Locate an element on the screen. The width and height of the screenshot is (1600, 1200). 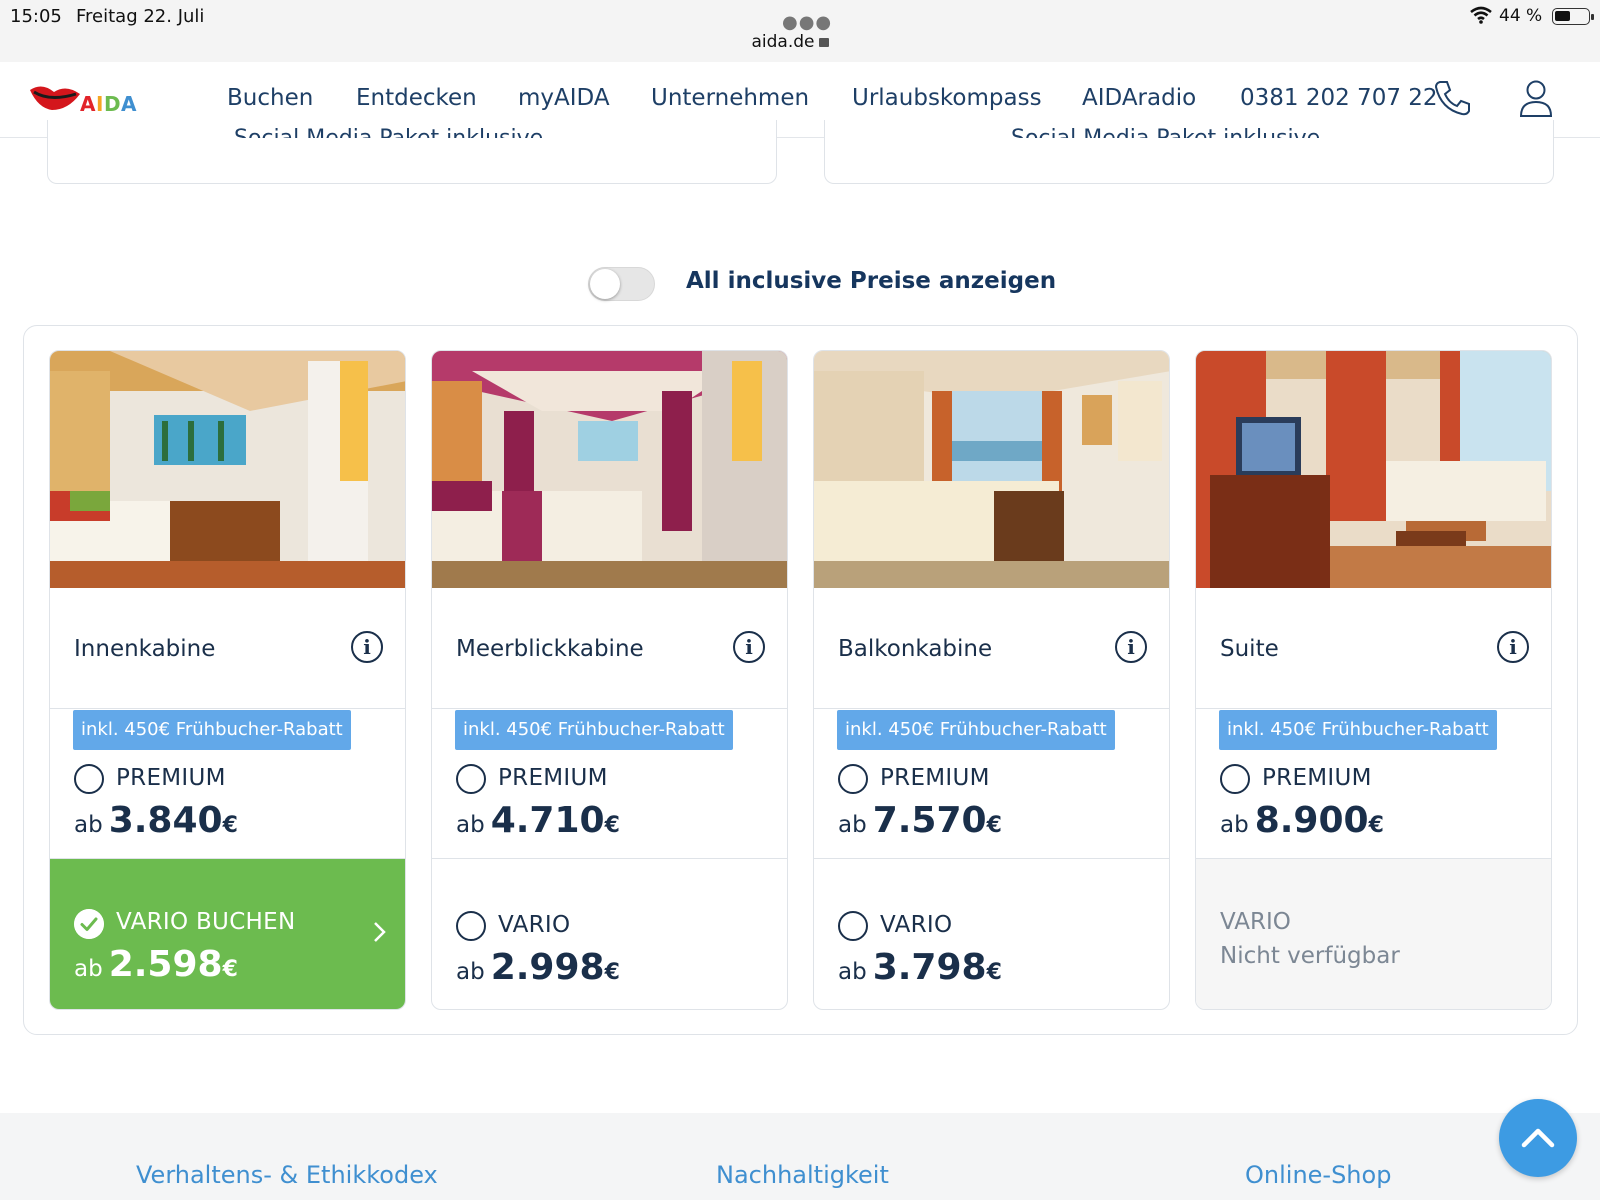
url-text: aida.de is located at coordinates (783, 42).